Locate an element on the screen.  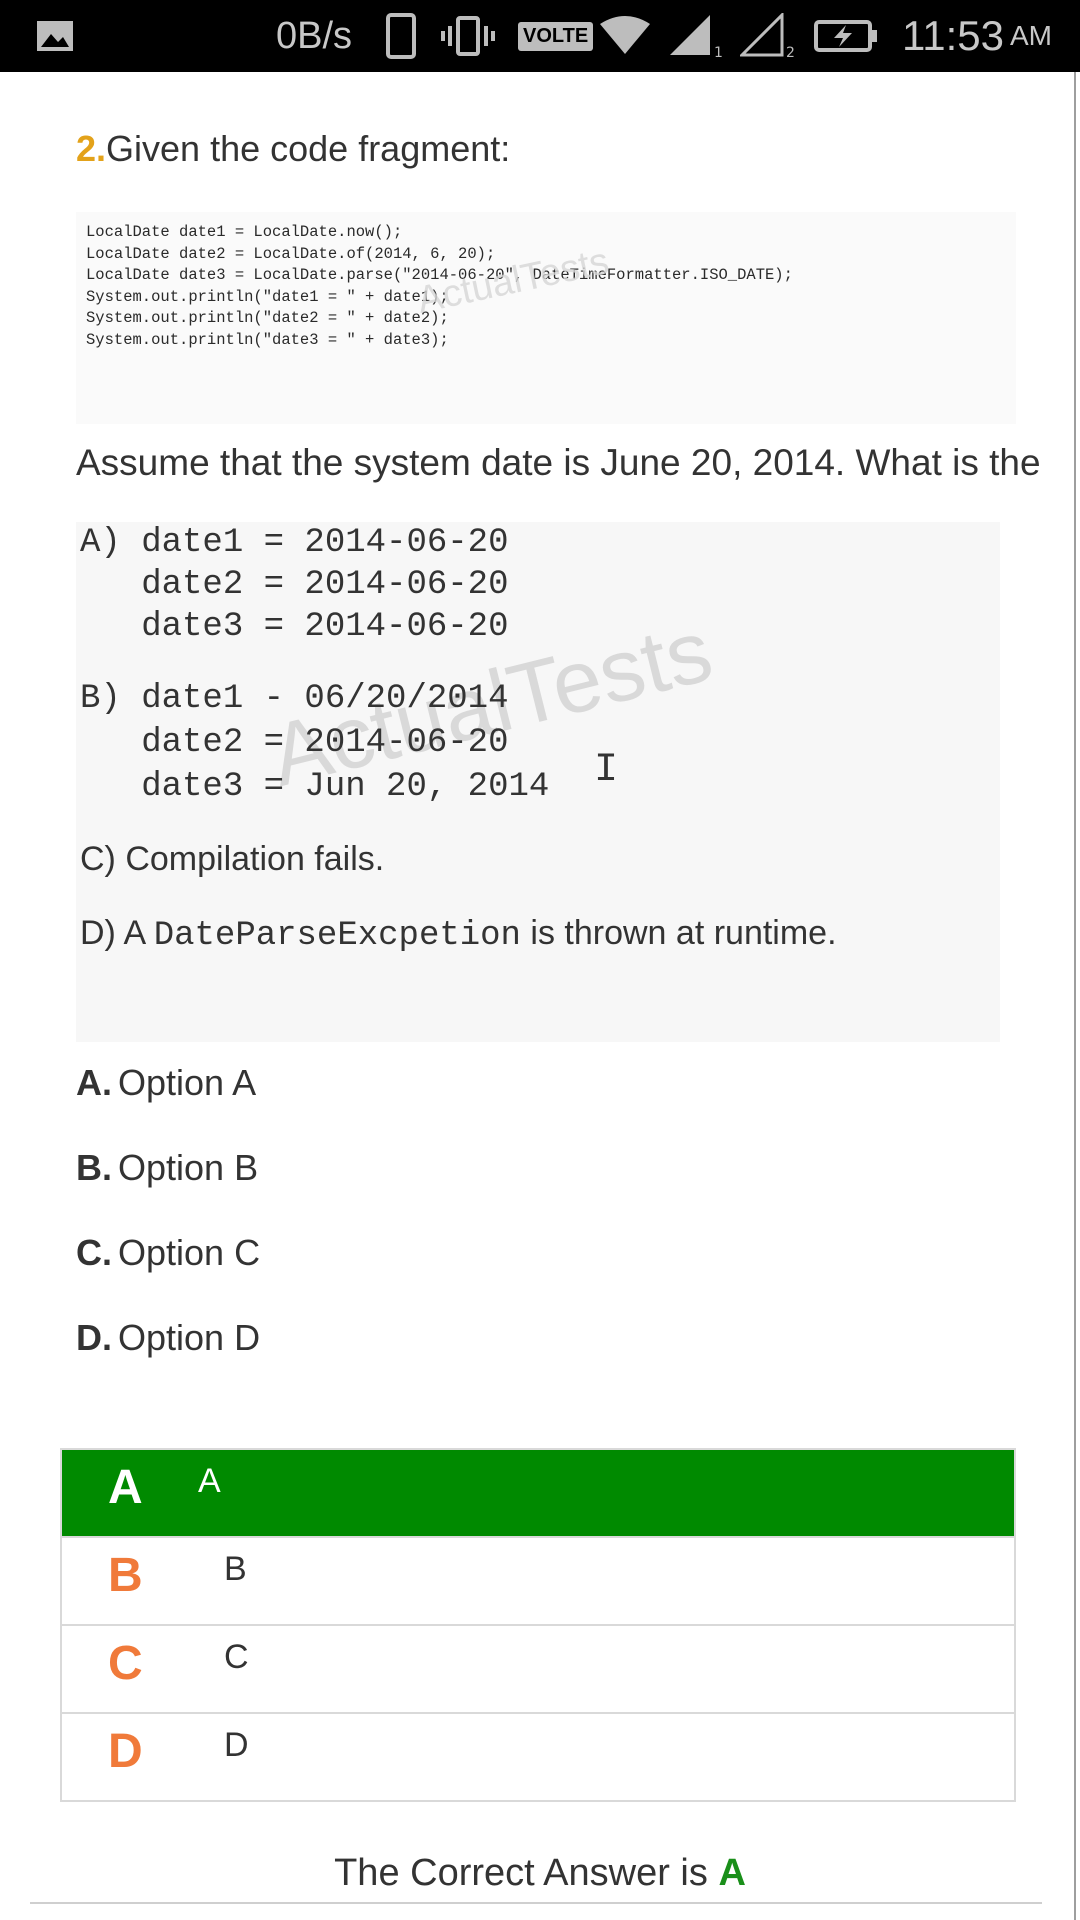
question-title: 2.Given the code fragment: is located at coordinates (293, 149).